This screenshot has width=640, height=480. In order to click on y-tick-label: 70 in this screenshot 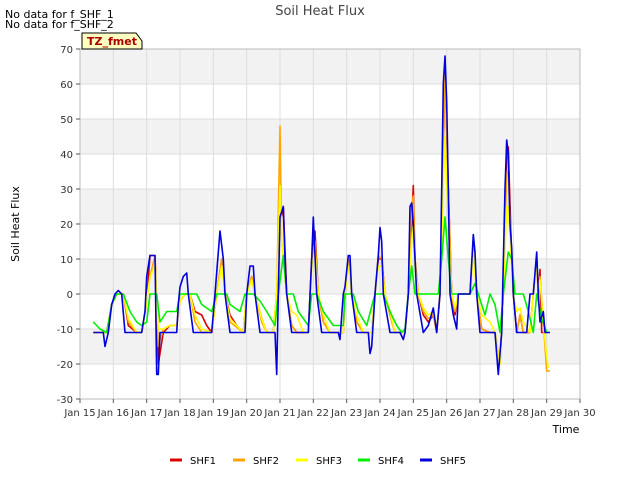, I will do `click(66, 50)`.